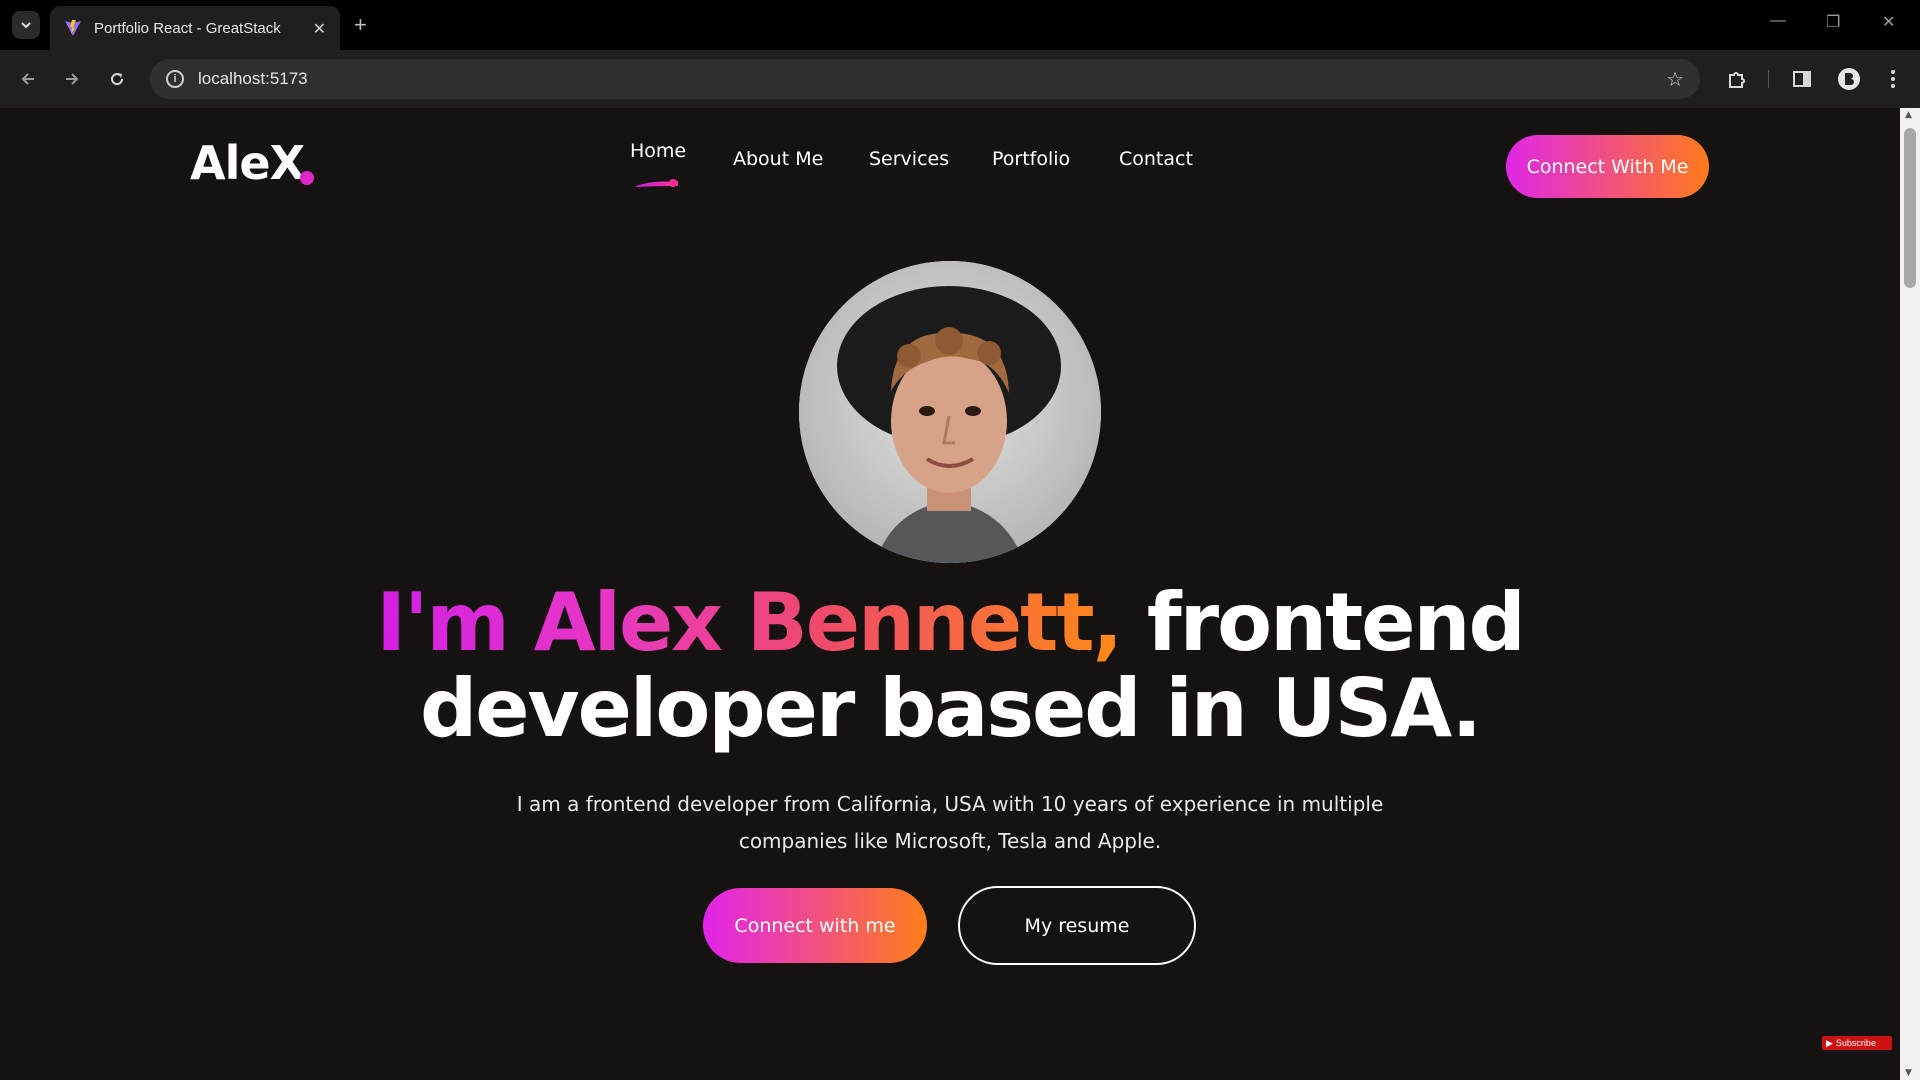 Image resolution: width=1920 pixels, height=1080 pixels. I want to click on profile-button, so click(1849, 79).